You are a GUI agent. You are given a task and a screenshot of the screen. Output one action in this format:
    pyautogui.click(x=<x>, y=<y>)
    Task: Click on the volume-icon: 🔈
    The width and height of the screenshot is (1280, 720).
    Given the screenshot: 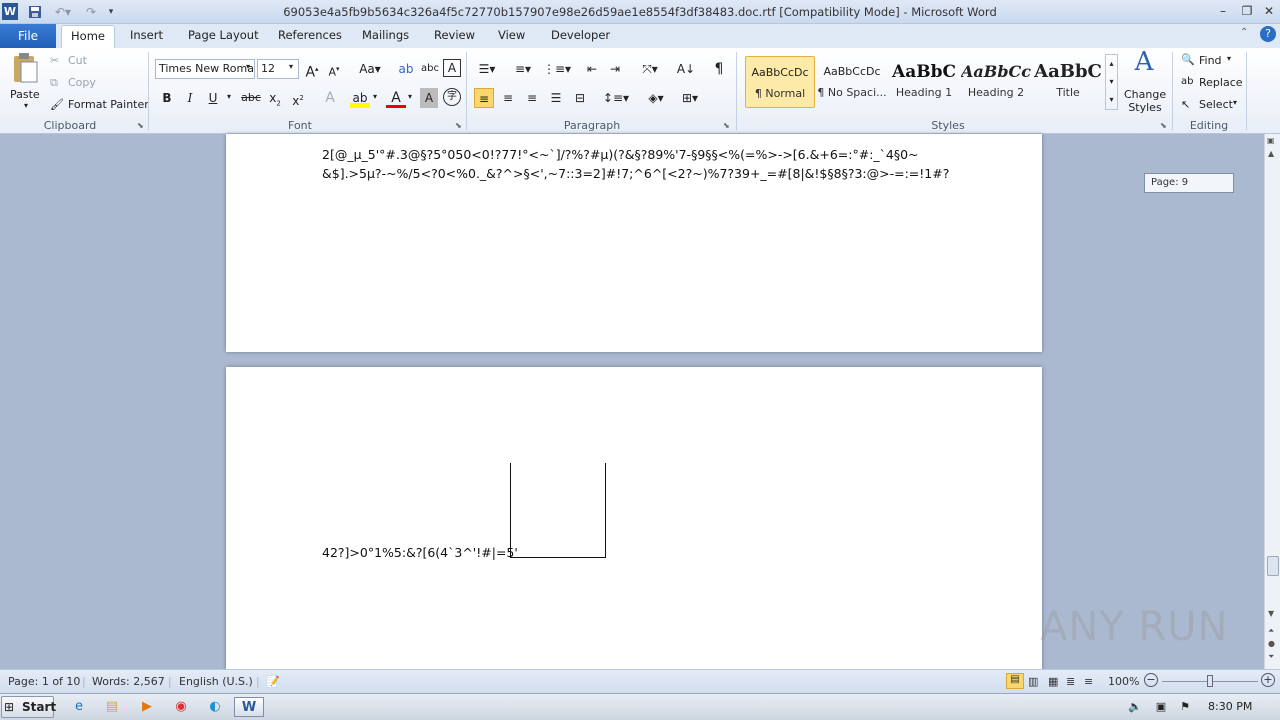 What is the action you would take?
    pyautogui.click(x=1135, y=707)
    